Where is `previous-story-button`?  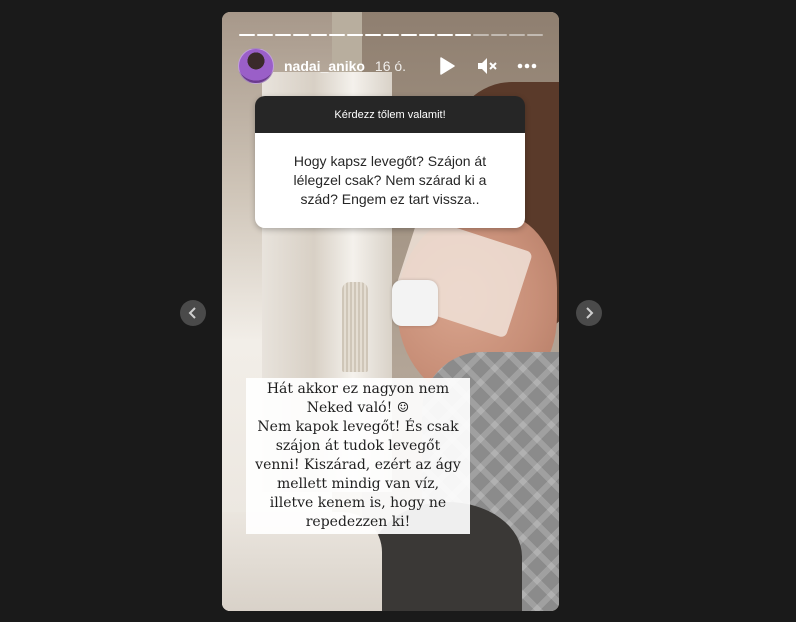 previous-story-button is located at coordinates (193, 313).